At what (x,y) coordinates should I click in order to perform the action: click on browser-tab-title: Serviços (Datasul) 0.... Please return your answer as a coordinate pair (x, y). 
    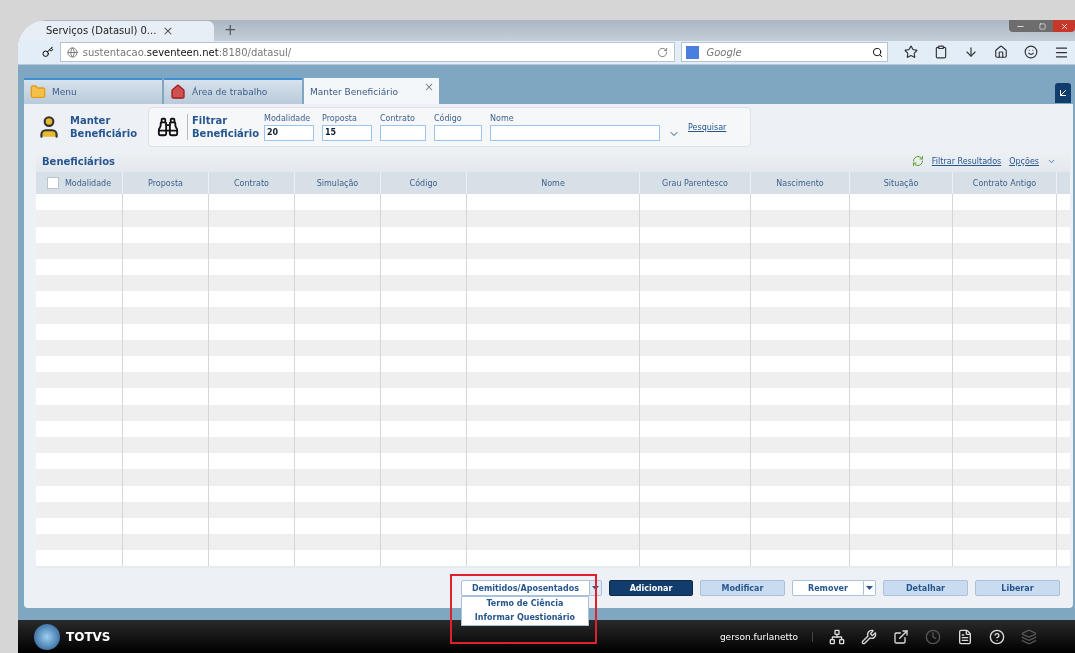
    Looking at the image, I should click on (101, 31).